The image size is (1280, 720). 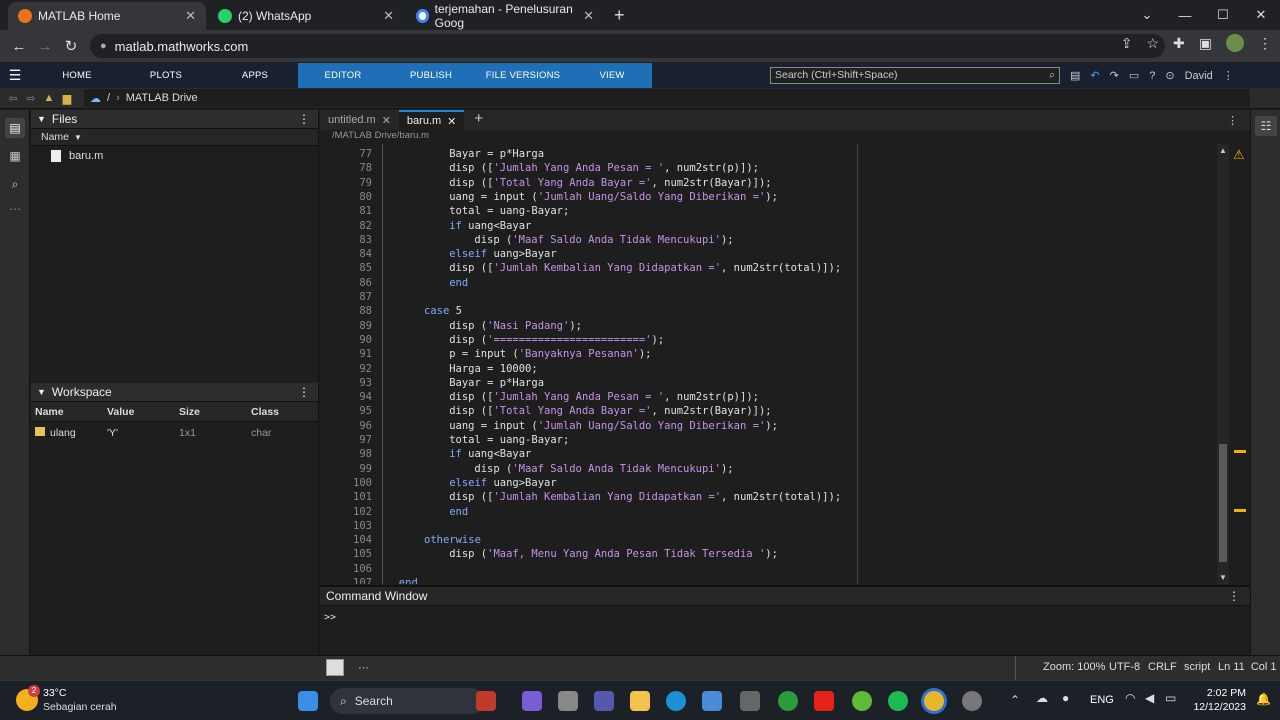 What do you see at coordinates (556, 340) in the screenshot?
I see `code-line: disp ('========================');` at bounding box center [556, 340].